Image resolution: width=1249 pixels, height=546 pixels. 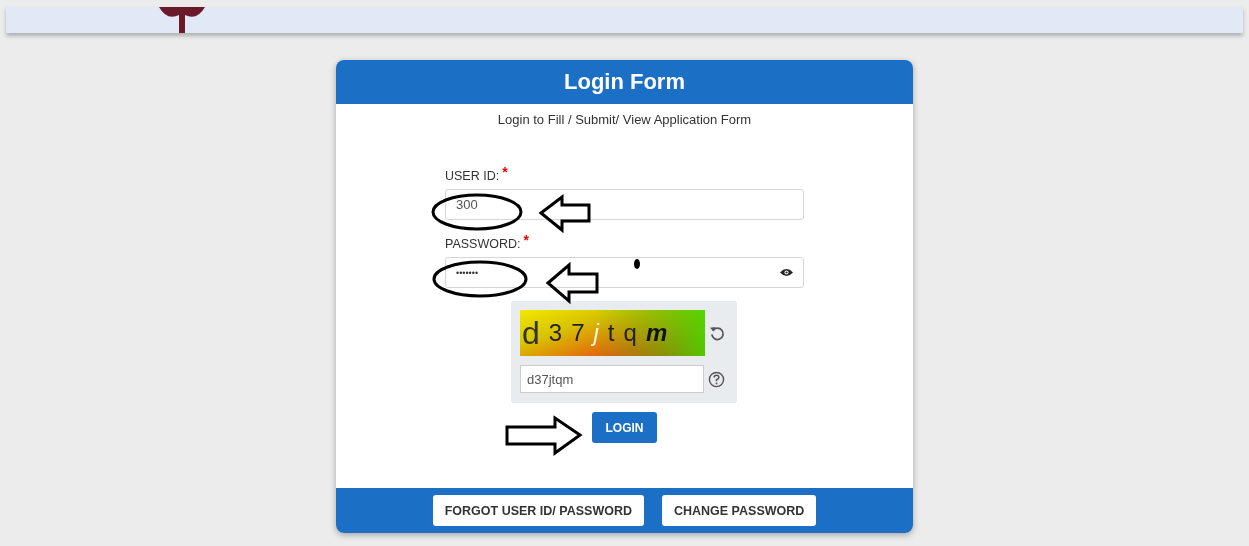 What do you see at coordinates (717, 333) in the screenshot?
I see `refresh-icon` at bounding box center [717, 333].